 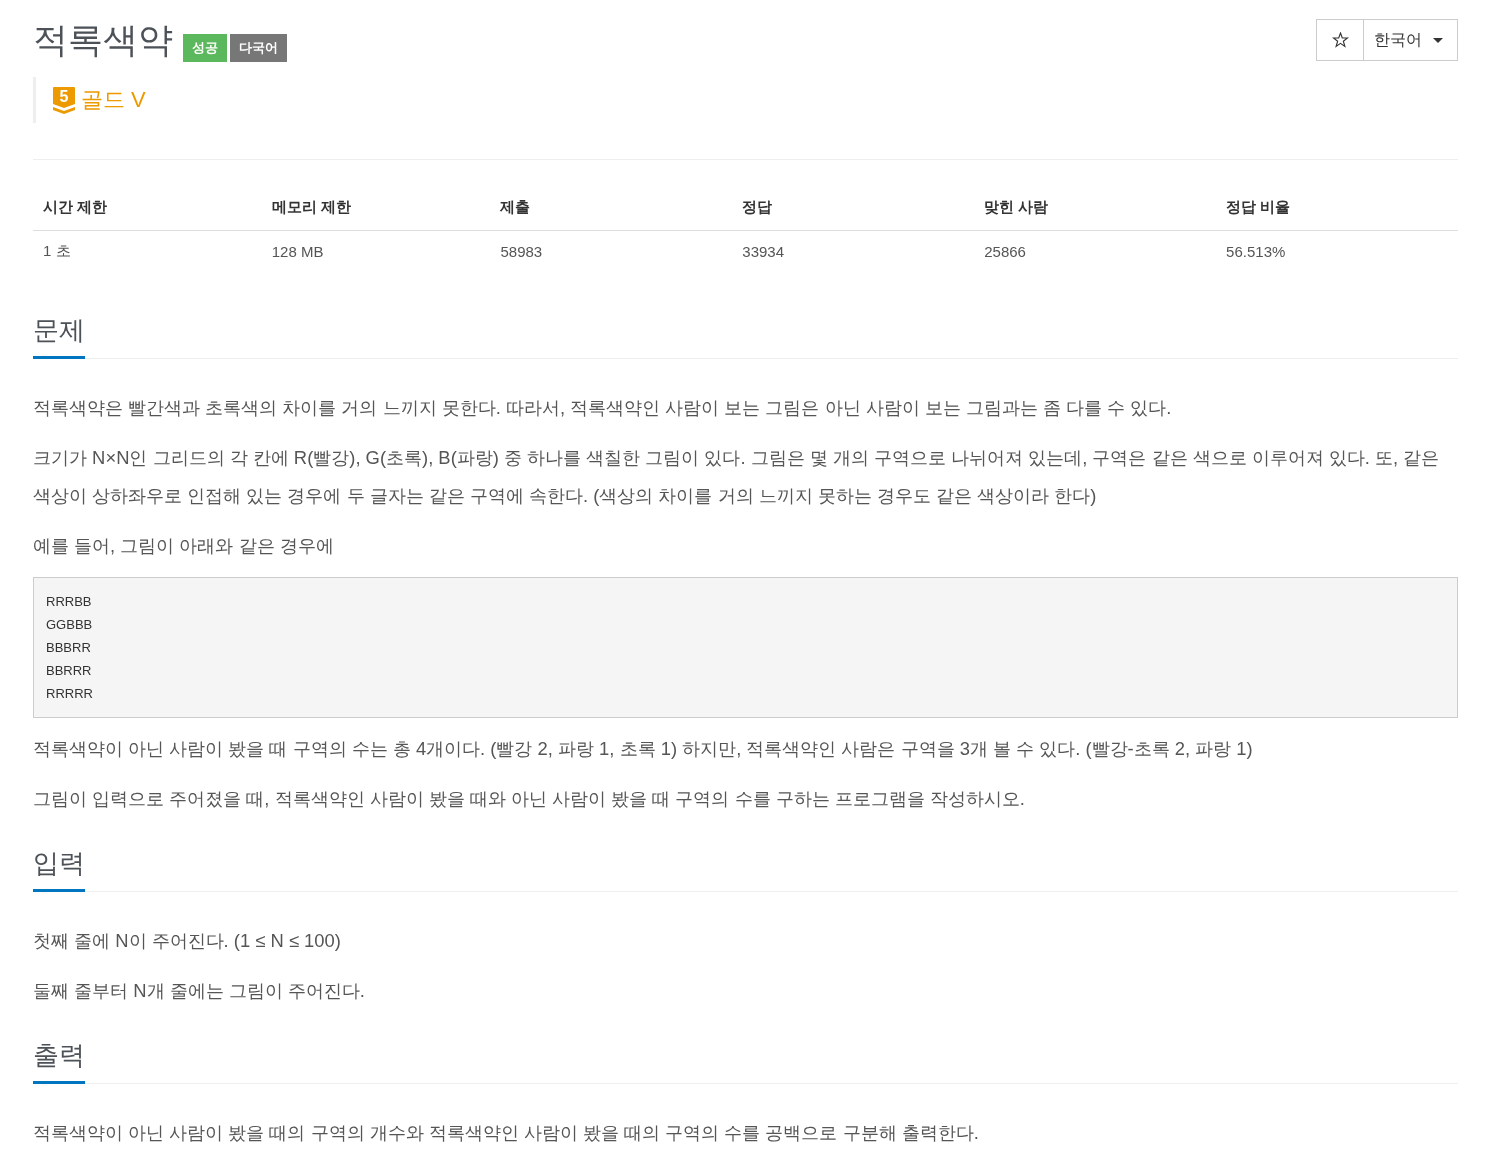 I want to click on tier-label: 골드 V, so click(x=113, y=100).